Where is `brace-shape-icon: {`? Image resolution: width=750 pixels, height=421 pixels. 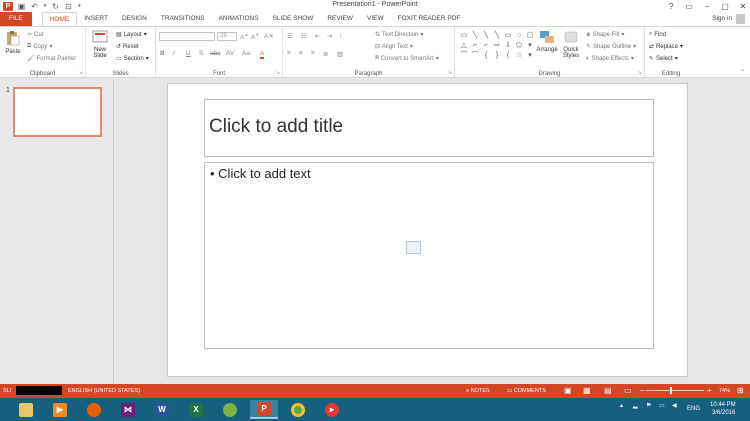
brace-shape-icon: { is located at coordinates (486, 55).